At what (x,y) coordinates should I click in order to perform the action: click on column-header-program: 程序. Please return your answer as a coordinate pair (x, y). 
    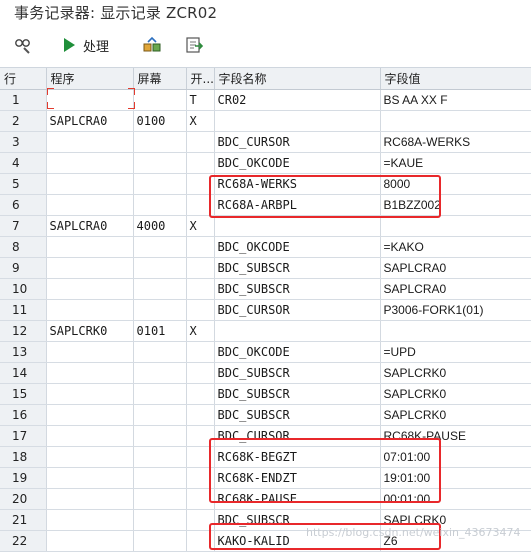
    Looking at the image, I should click on (90, 79).